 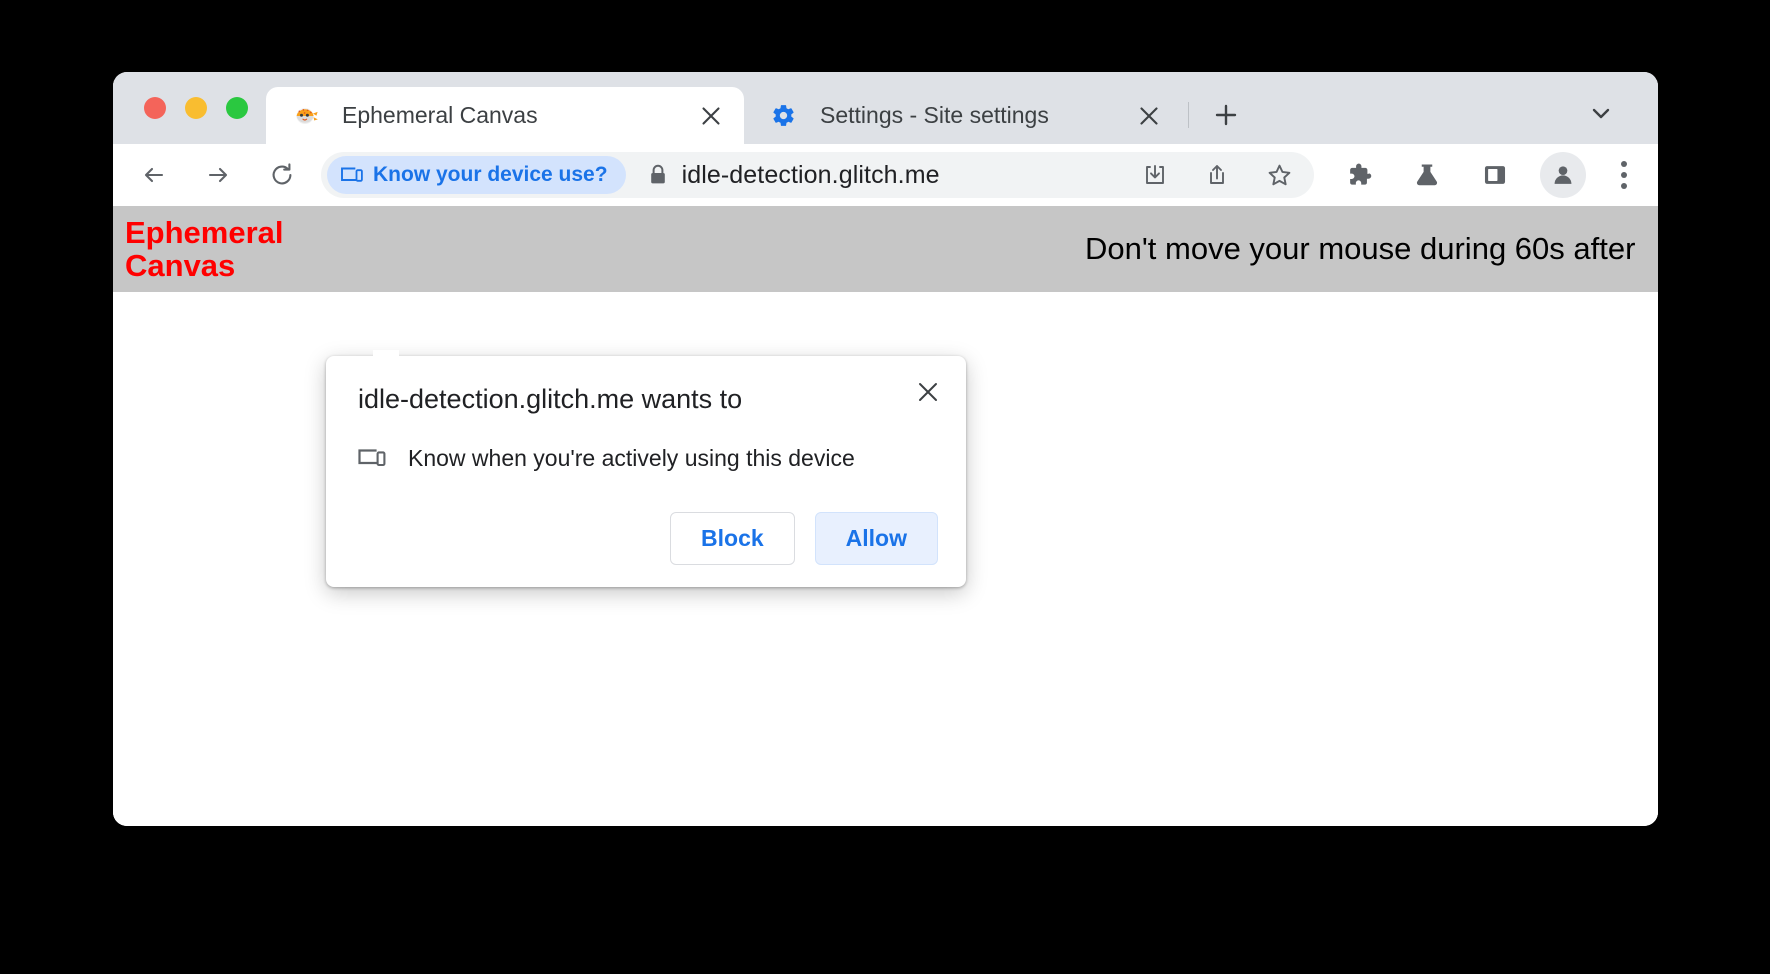 I want to click on permission-bubble-title: idle-detection.glitch.me wants to, so click(x=550, y=399).